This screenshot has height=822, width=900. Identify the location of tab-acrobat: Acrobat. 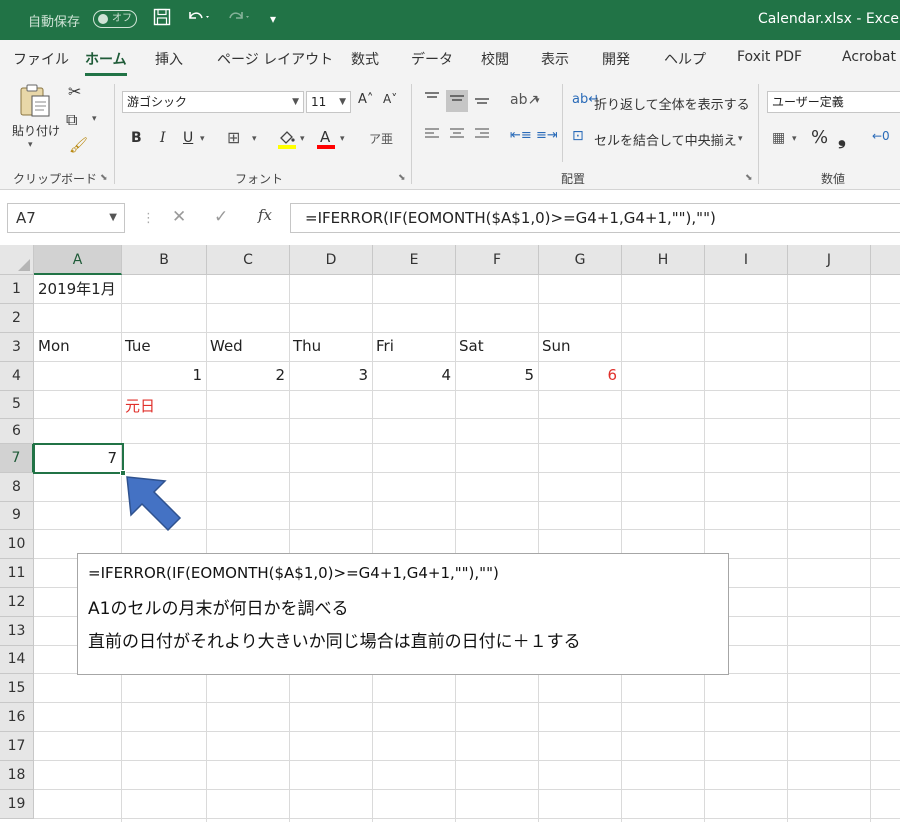
(869, 57).